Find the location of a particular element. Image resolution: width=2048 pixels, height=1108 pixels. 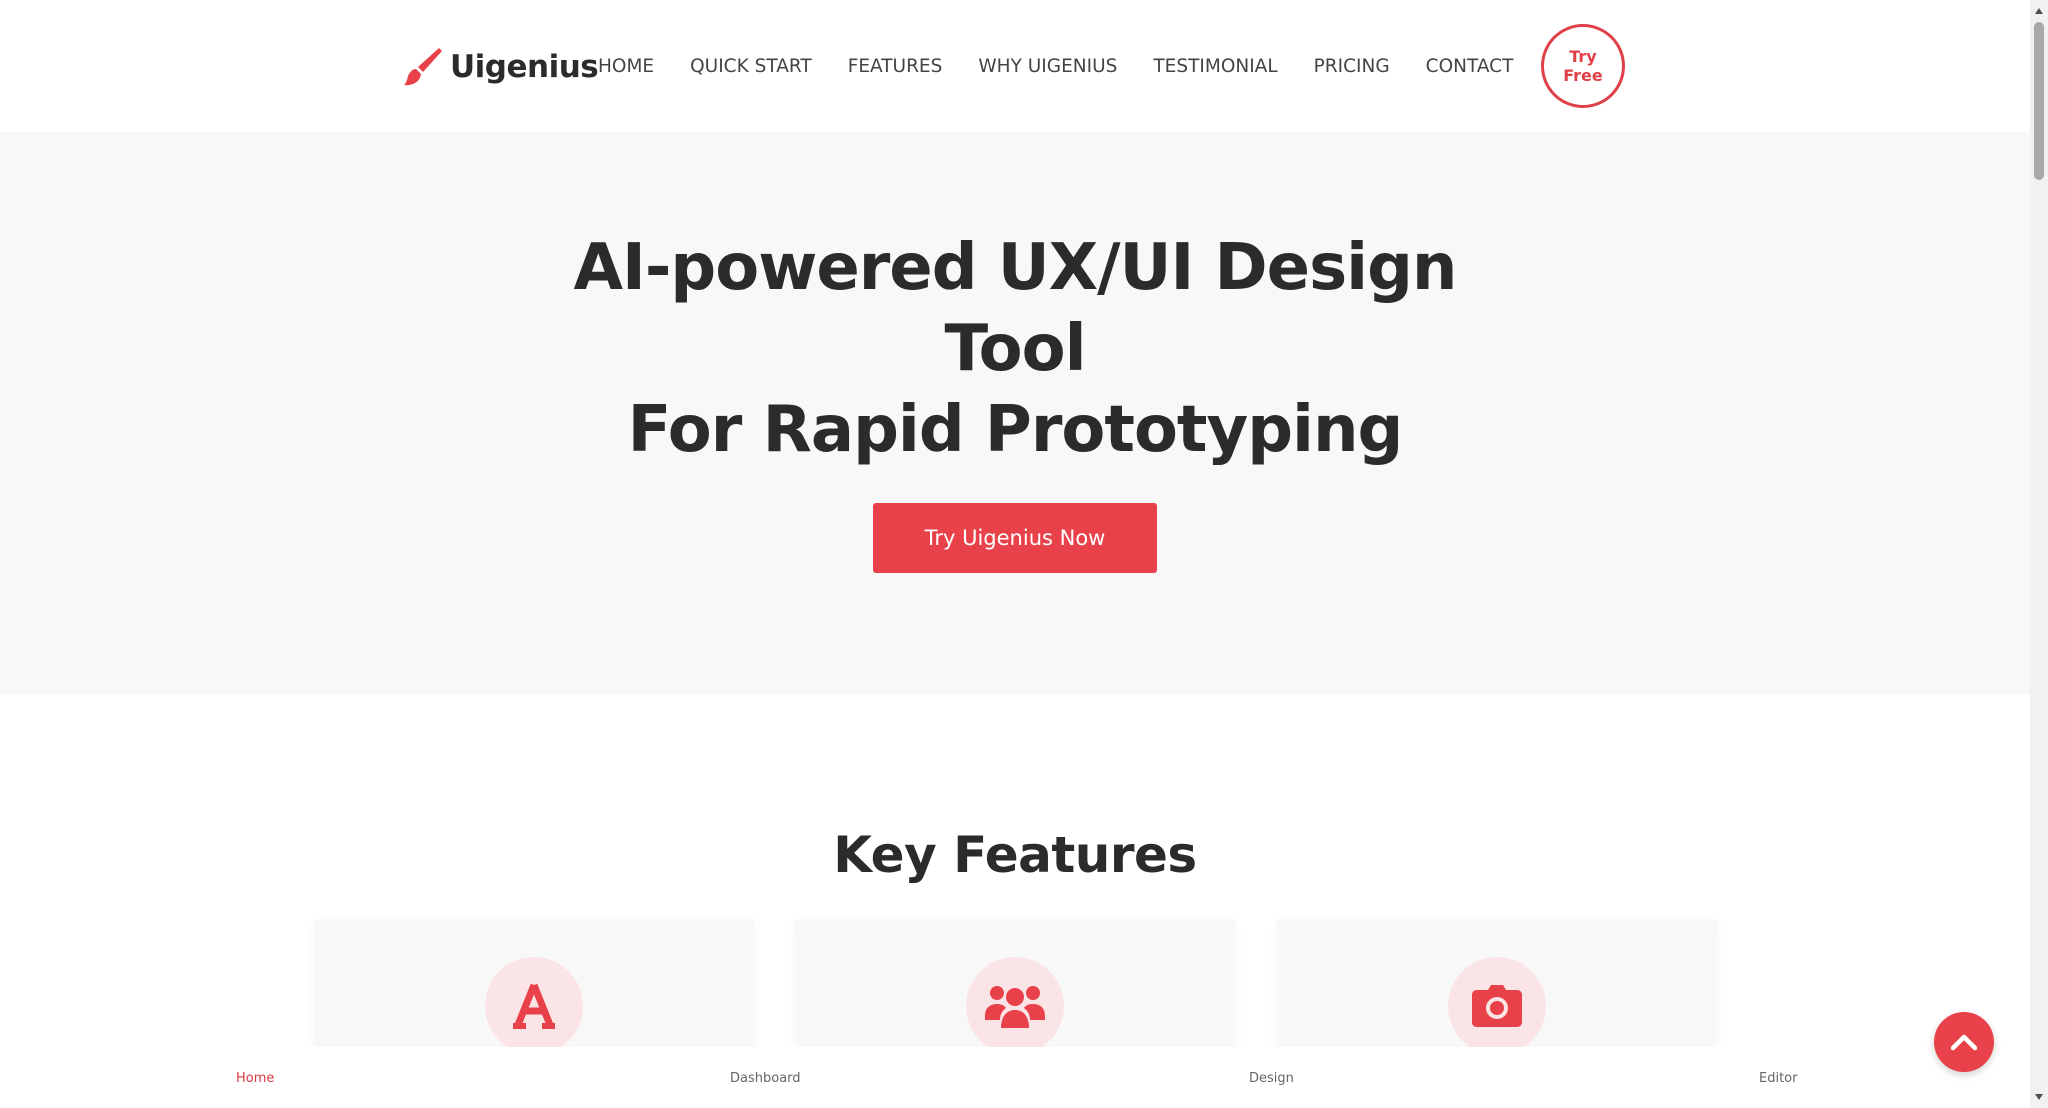

scroll-down-arrow is located at coordinates (2039, 1097).